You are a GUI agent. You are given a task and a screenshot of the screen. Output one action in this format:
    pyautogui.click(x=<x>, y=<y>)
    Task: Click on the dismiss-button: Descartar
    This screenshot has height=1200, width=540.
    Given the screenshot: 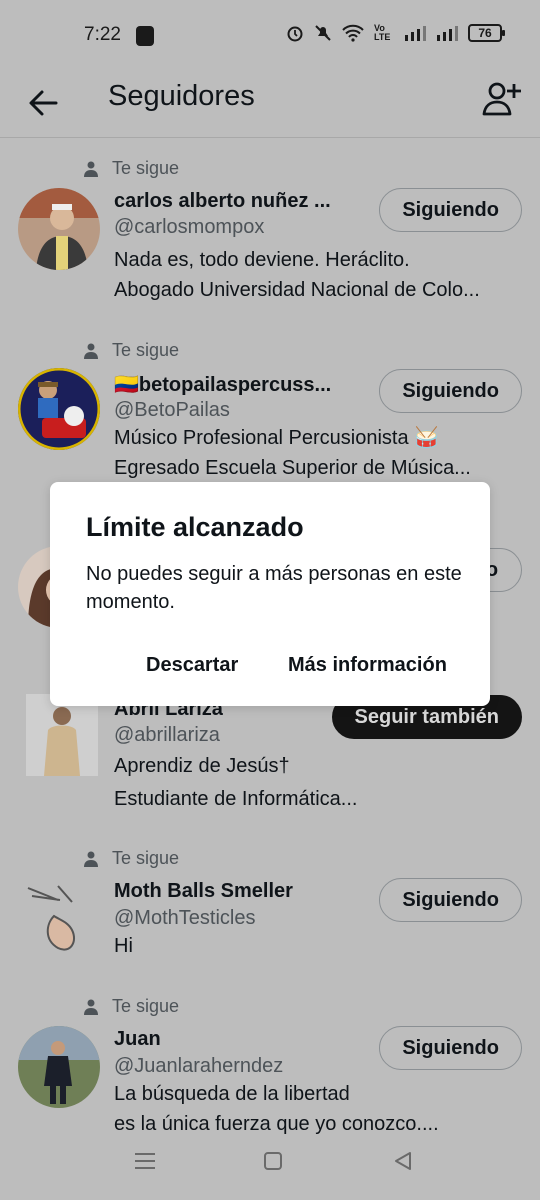 What is the action you would take?
    pyautogui.click(x=192, y=665)
    